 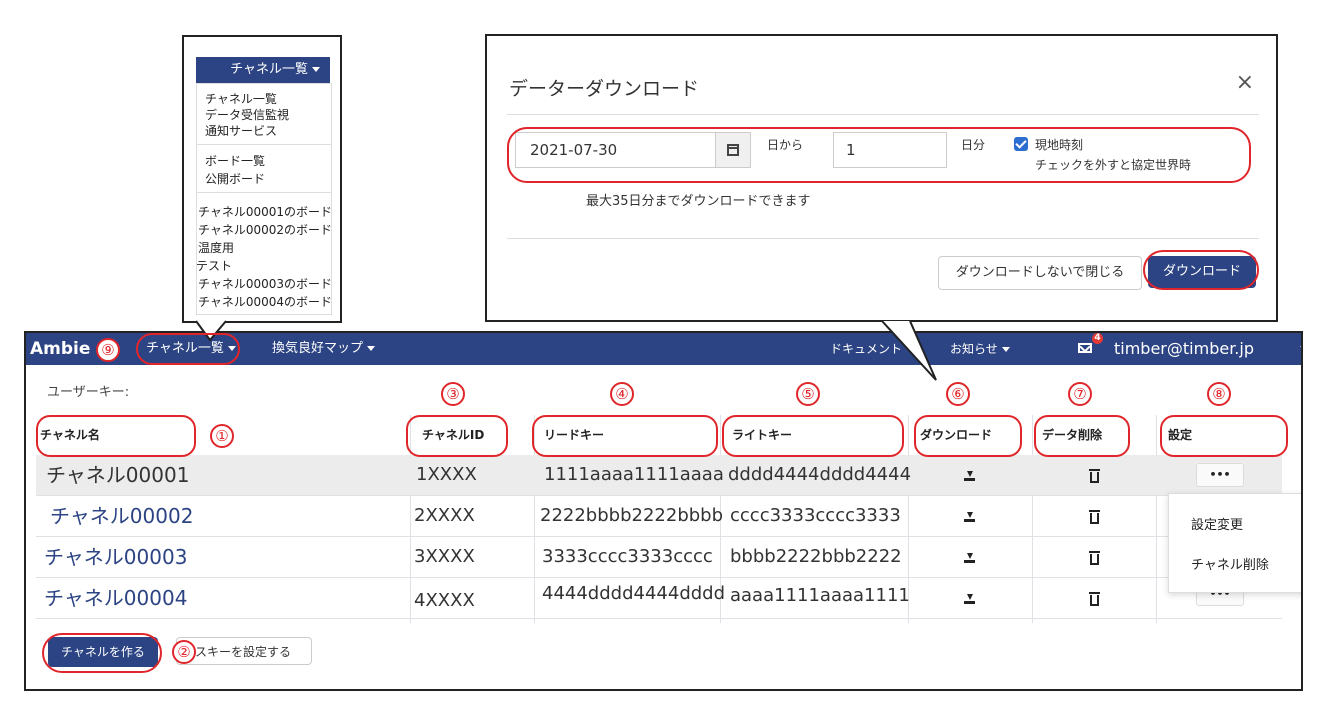 I want to click on annotation-ring-download, so click(x=968, y=436).